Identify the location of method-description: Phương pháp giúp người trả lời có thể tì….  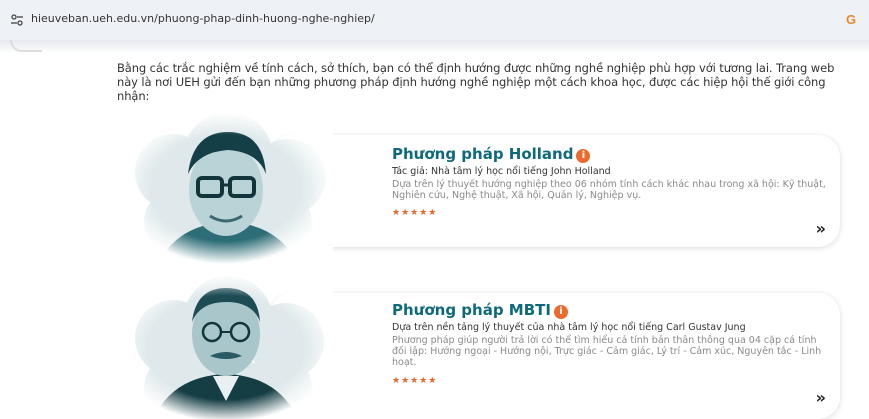
(607, 351).